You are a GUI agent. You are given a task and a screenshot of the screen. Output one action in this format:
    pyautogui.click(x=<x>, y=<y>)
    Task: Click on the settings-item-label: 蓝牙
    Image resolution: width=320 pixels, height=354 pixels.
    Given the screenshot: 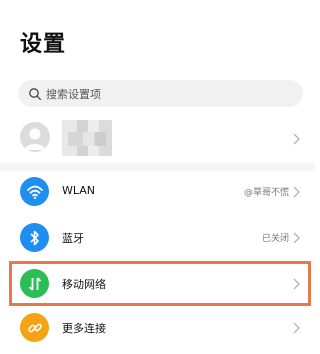 What is the action you would take?
    pyautogui.click(x=73, y=238)
    